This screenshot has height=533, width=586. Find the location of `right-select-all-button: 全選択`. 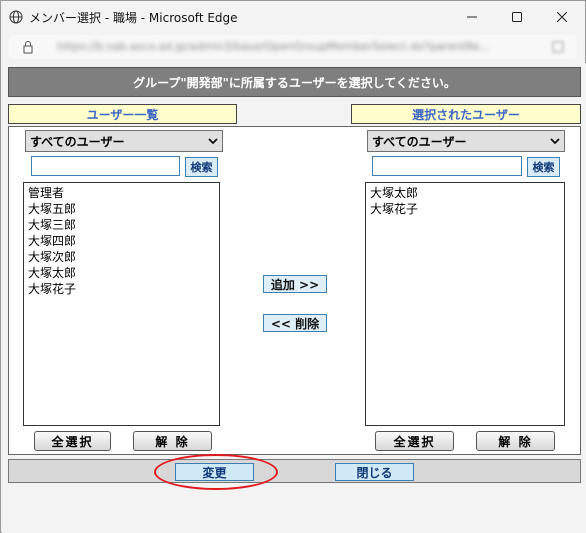

right-select-all-button: 全選択 is located at coordinates (414, 441).